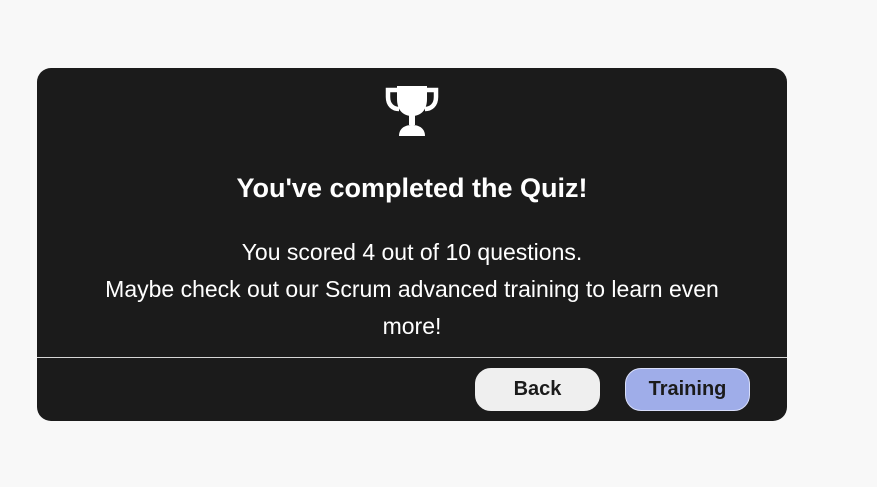 This screenshot has width=877, height=487. Describe the element at coordinates (412, 357) in the screenshot. I see `footer-divider` at that location.